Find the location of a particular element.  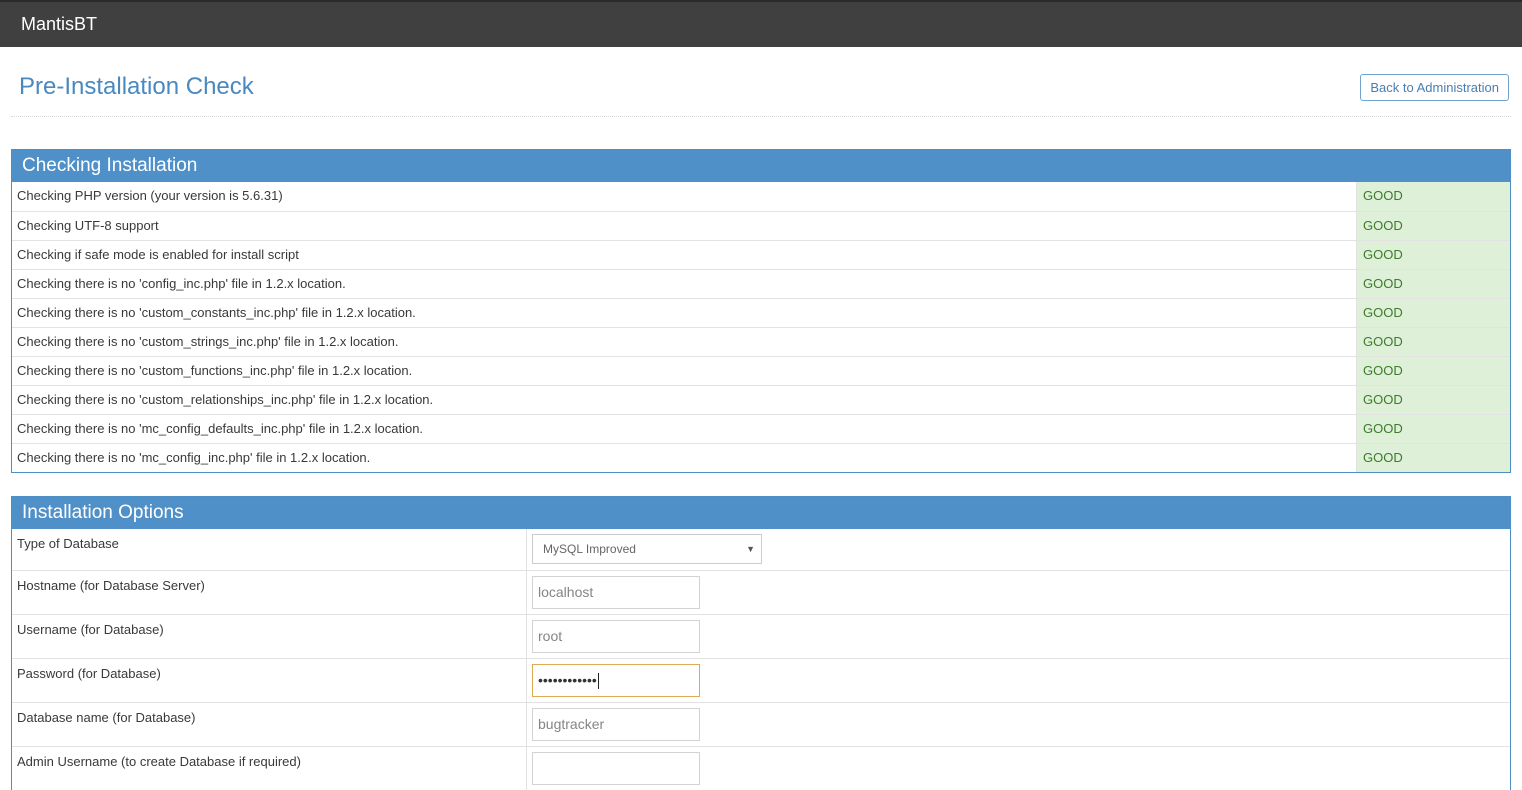

text-caret is located at coordinates (598, 681).